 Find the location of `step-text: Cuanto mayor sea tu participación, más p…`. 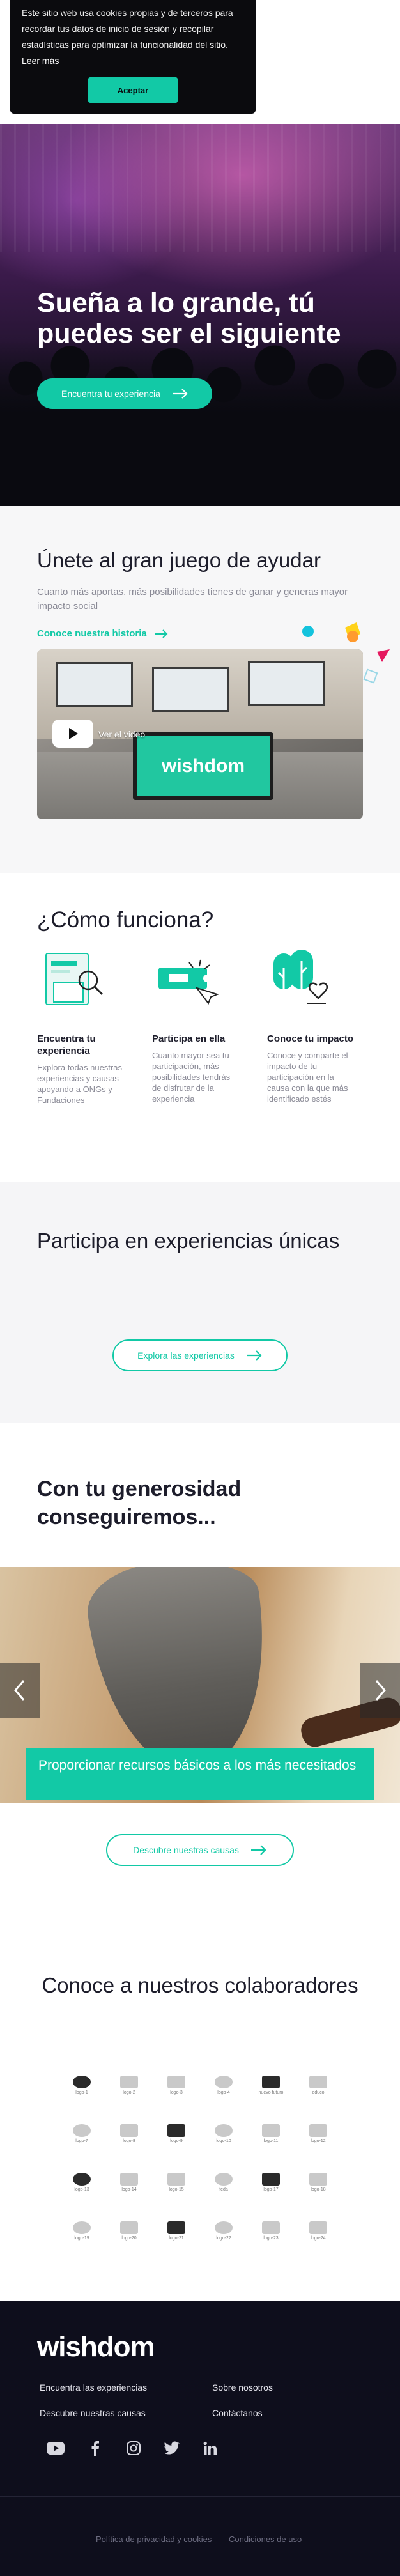

step-text: Cuanto mayor sea tu participación, más p… is located at coordinates (191, 1077).